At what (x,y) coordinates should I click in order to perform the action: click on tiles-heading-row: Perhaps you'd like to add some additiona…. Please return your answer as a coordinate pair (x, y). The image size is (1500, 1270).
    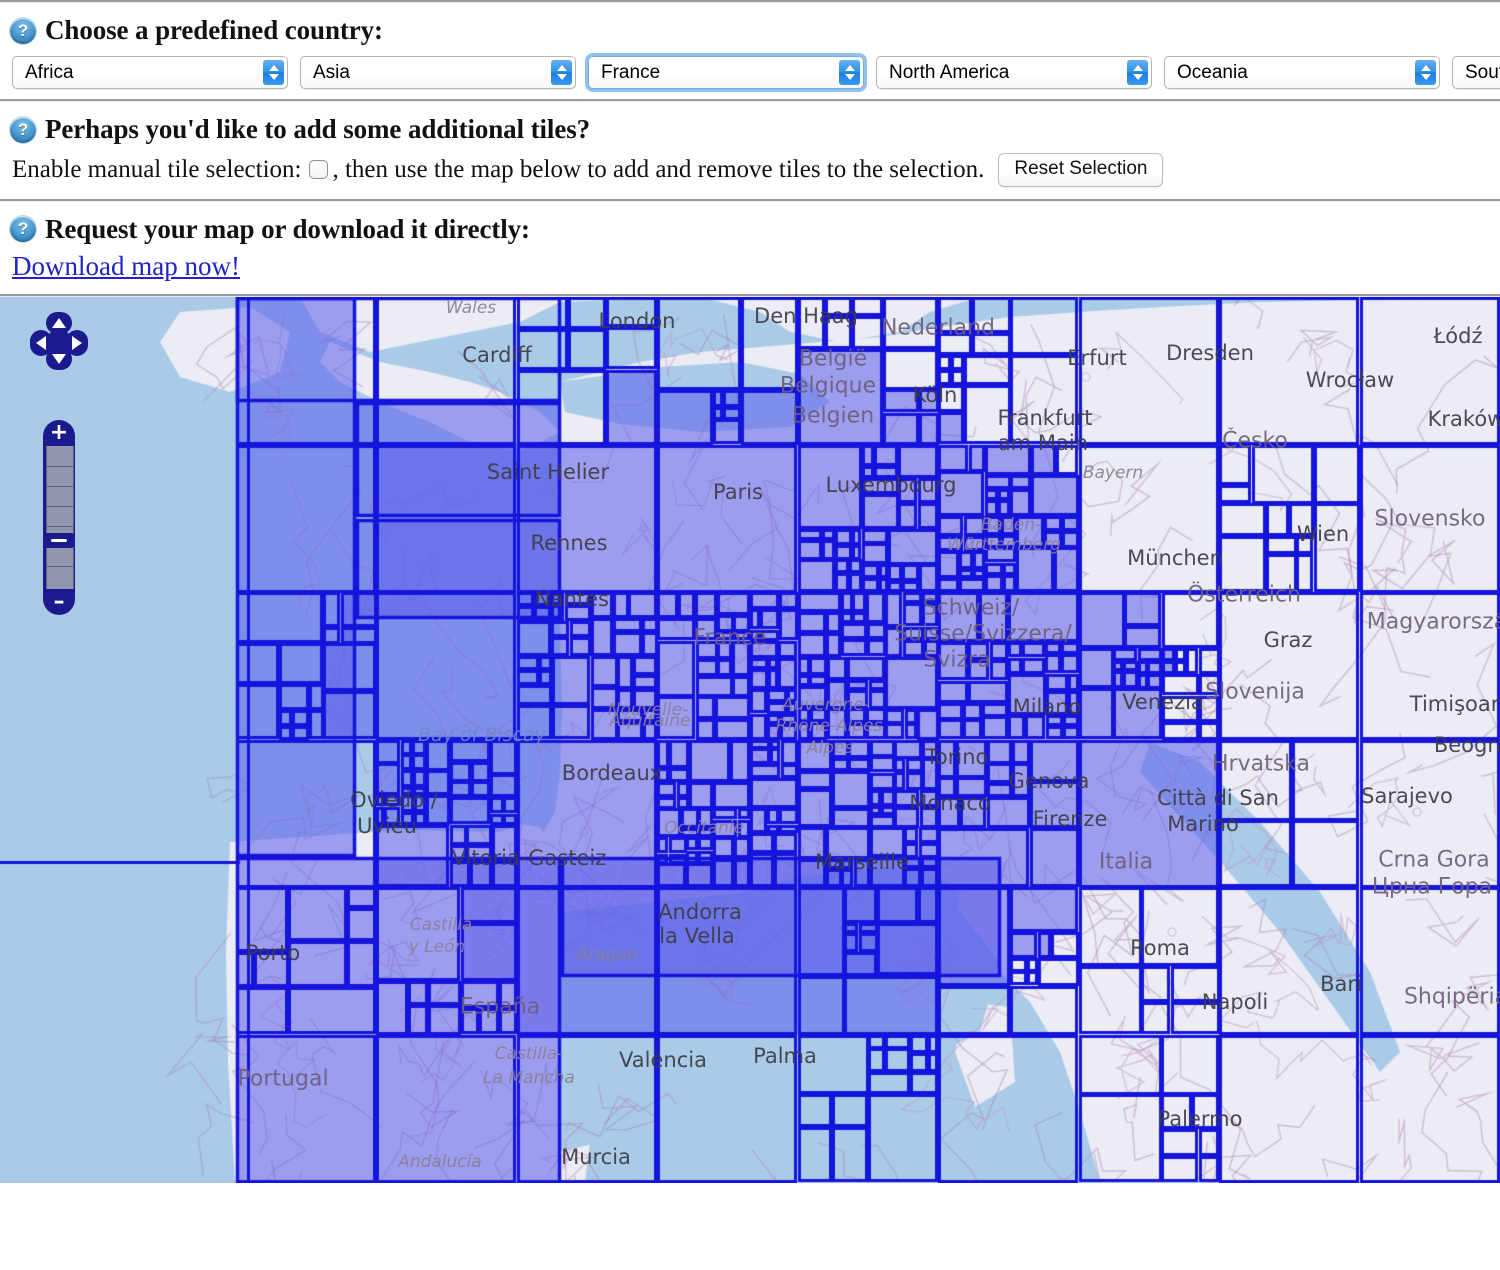
    Looking at the image, I should click on (750, 126).